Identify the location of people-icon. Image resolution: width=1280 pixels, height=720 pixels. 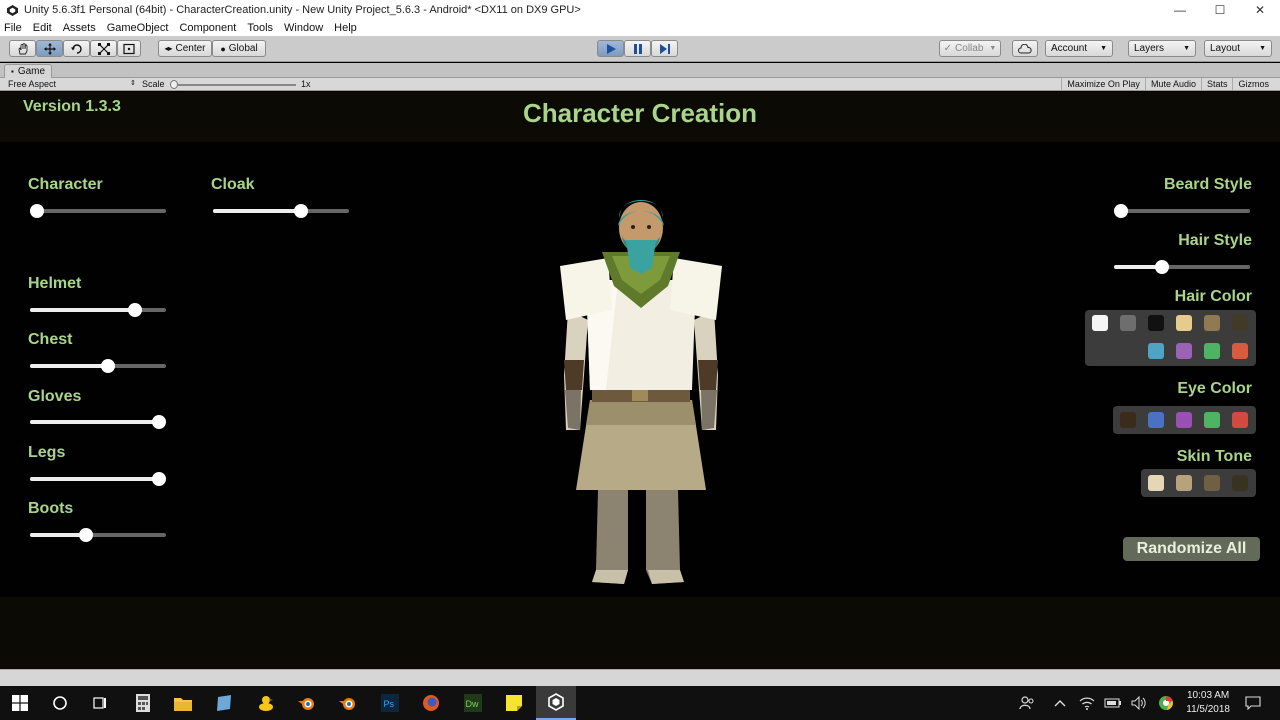
(1027, 703).